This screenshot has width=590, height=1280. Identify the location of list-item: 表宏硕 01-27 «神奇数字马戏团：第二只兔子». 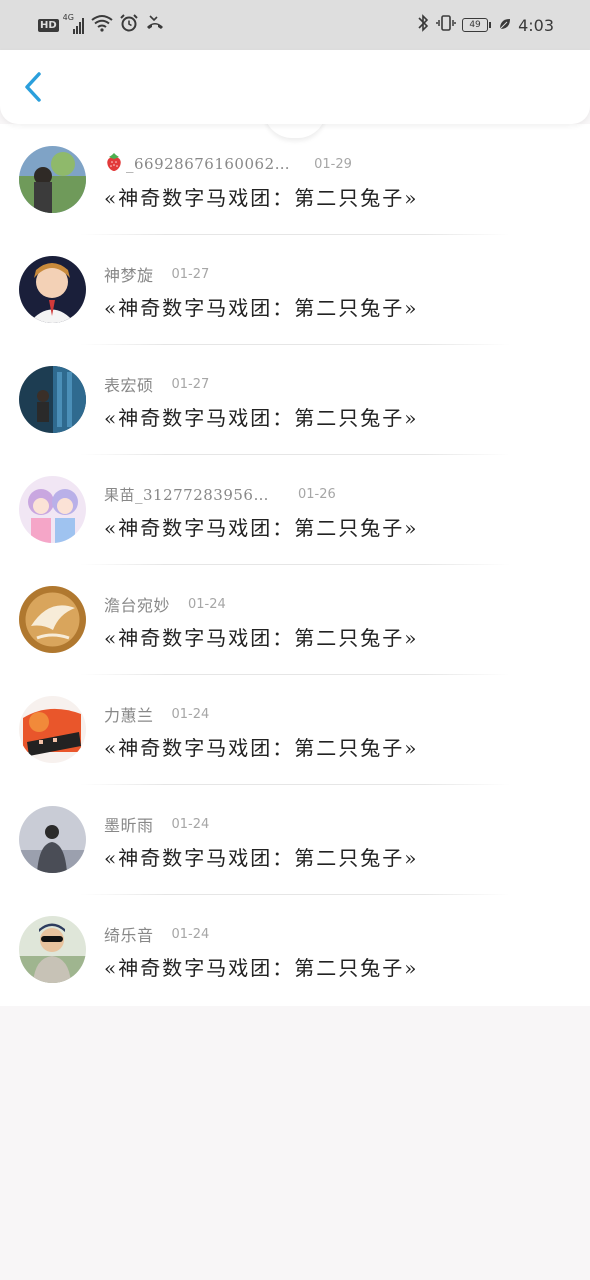
(295, 399).